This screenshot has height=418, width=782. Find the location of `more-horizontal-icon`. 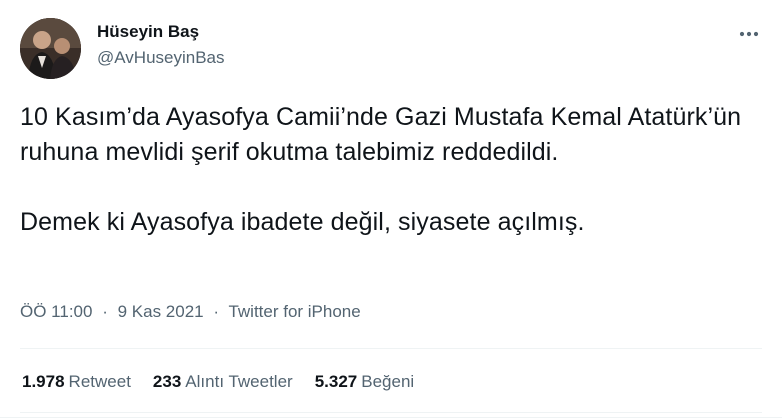

more-horizontal-icon is located at coordinates (749, 34).